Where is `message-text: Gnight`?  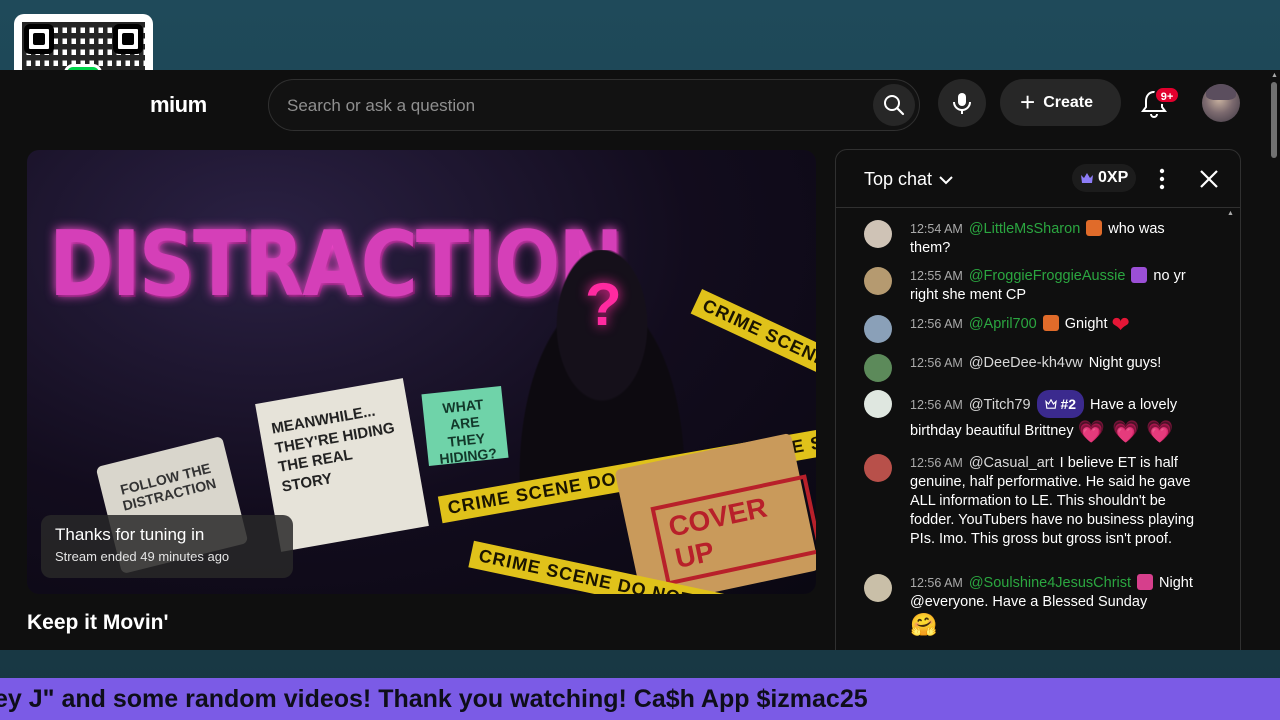
message-text: Gnight is located at coordinates (1086, 324).